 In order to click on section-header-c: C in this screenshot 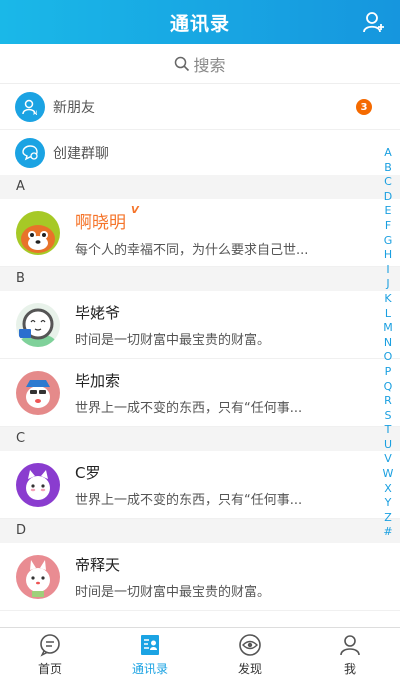, I will do `click(200, 439)`.